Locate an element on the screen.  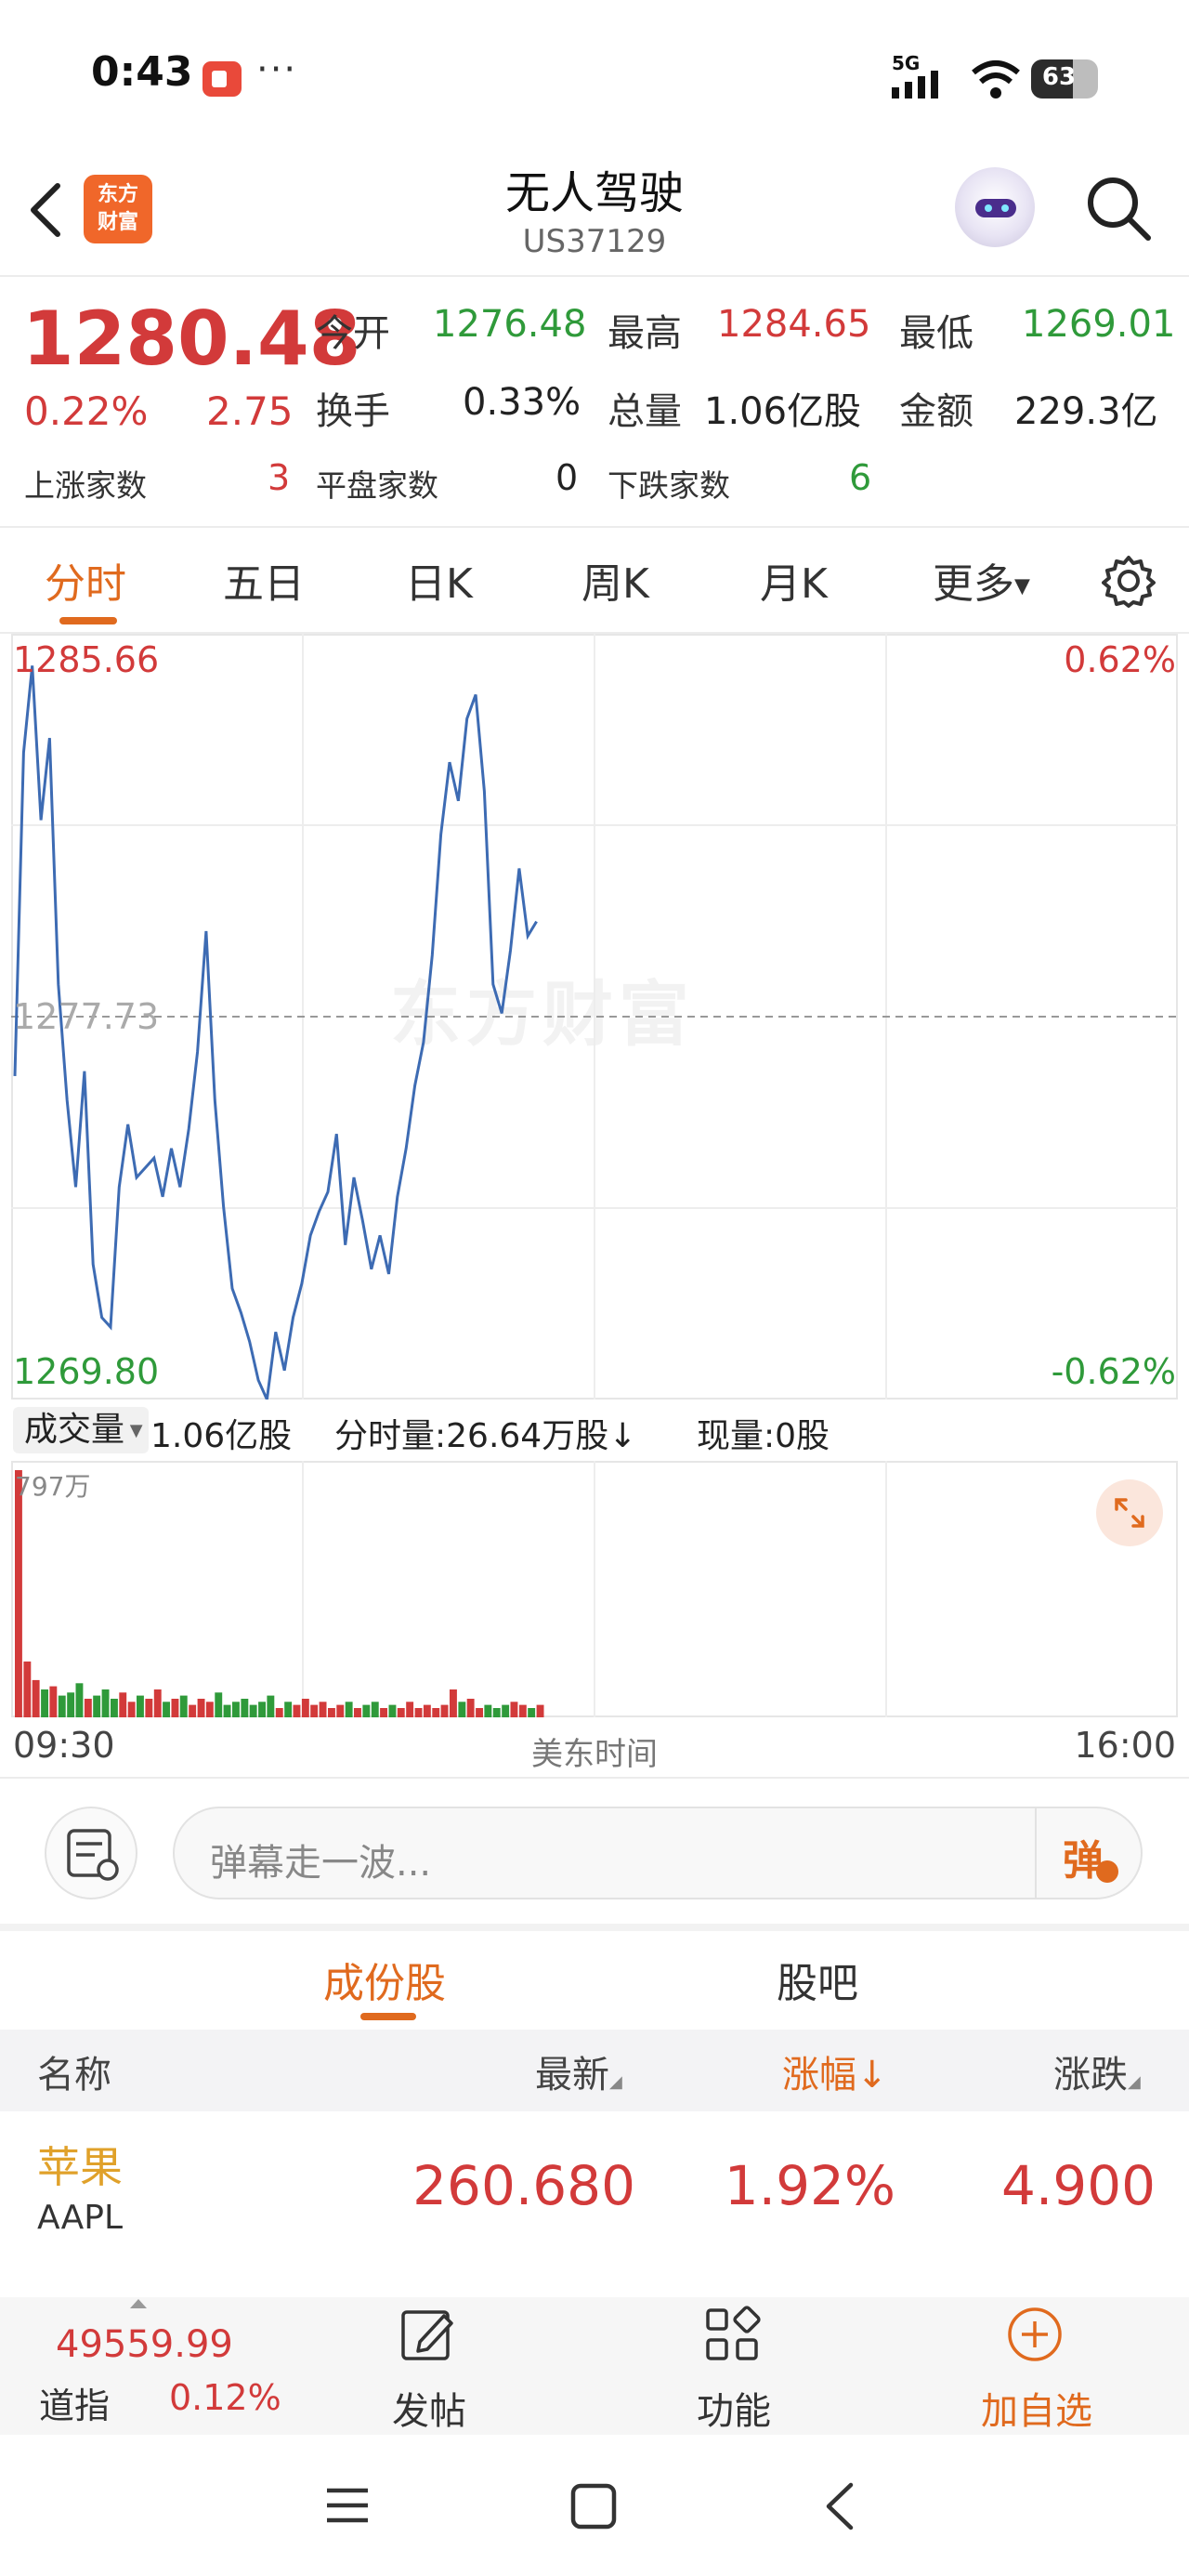
back-nav-icon is located at coordinates (839, 2506).